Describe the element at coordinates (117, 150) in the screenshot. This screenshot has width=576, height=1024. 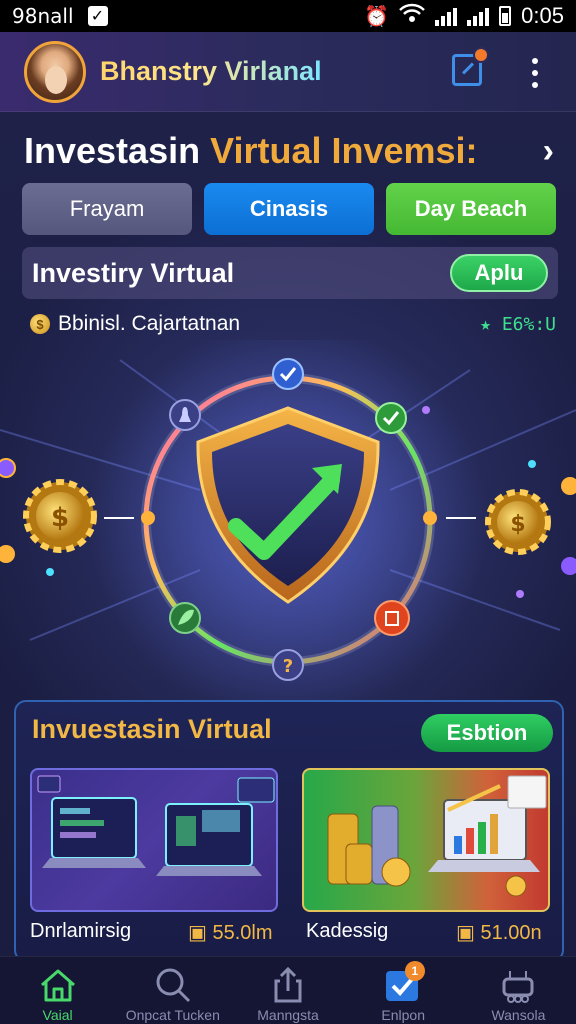
I see `page-title-part1: Investasin` at that location.